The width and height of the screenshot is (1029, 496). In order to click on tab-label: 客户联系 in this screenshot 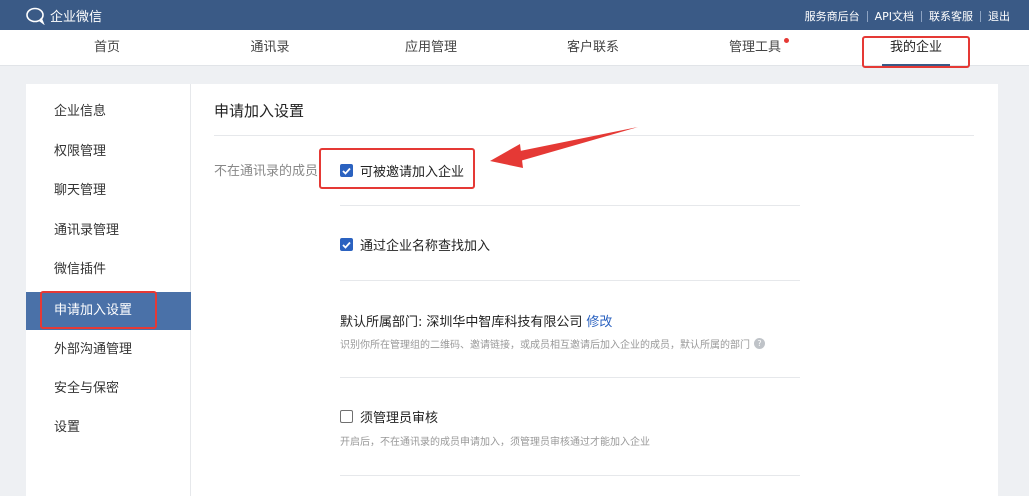, I will do `click(592, 47)`.